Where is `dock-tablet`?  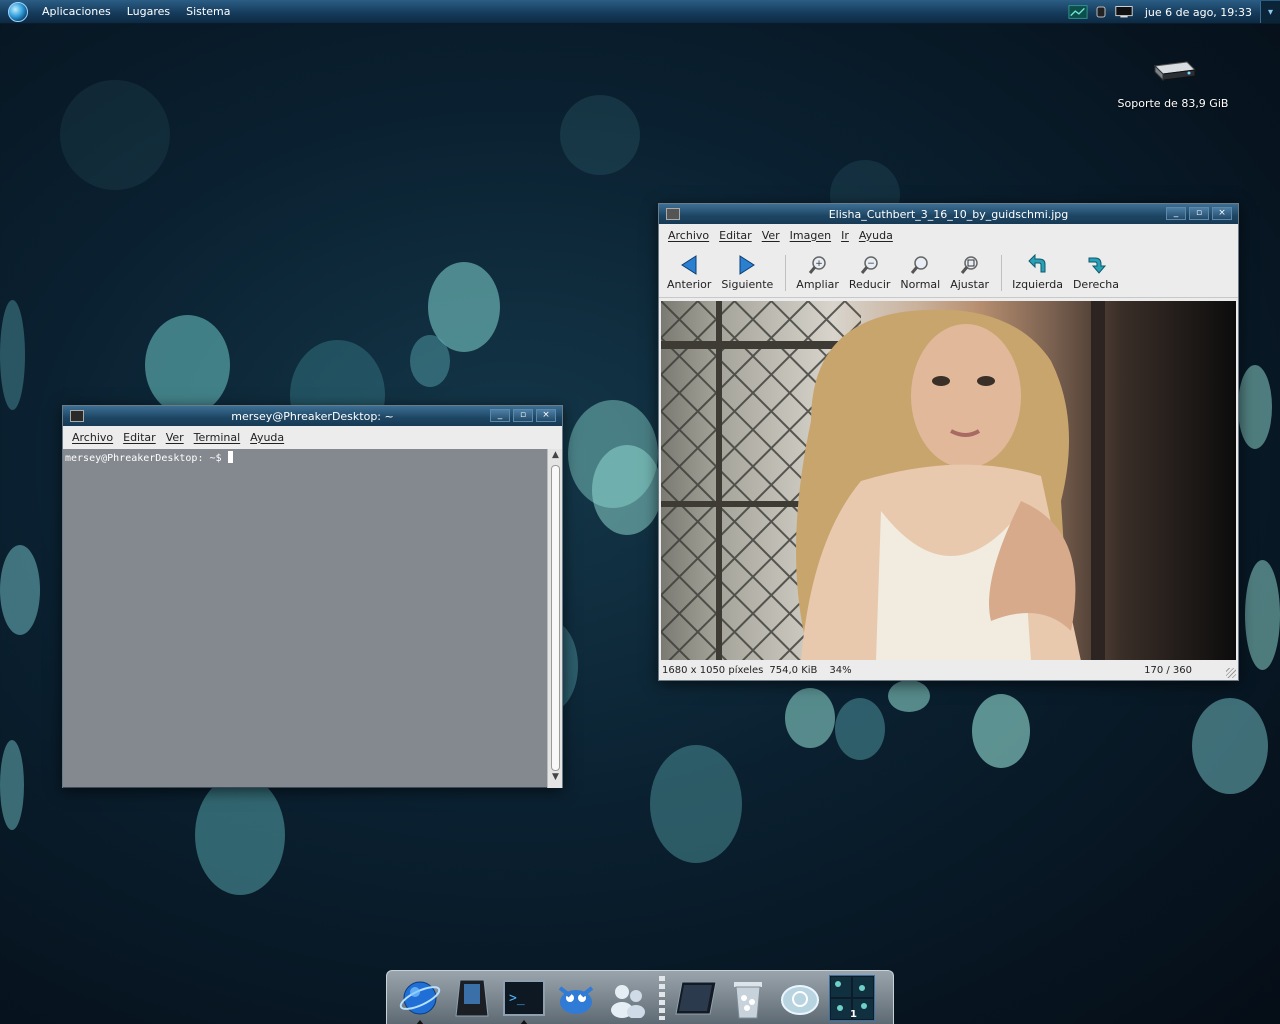 dock-tablet is located at coordinates (696, 998).